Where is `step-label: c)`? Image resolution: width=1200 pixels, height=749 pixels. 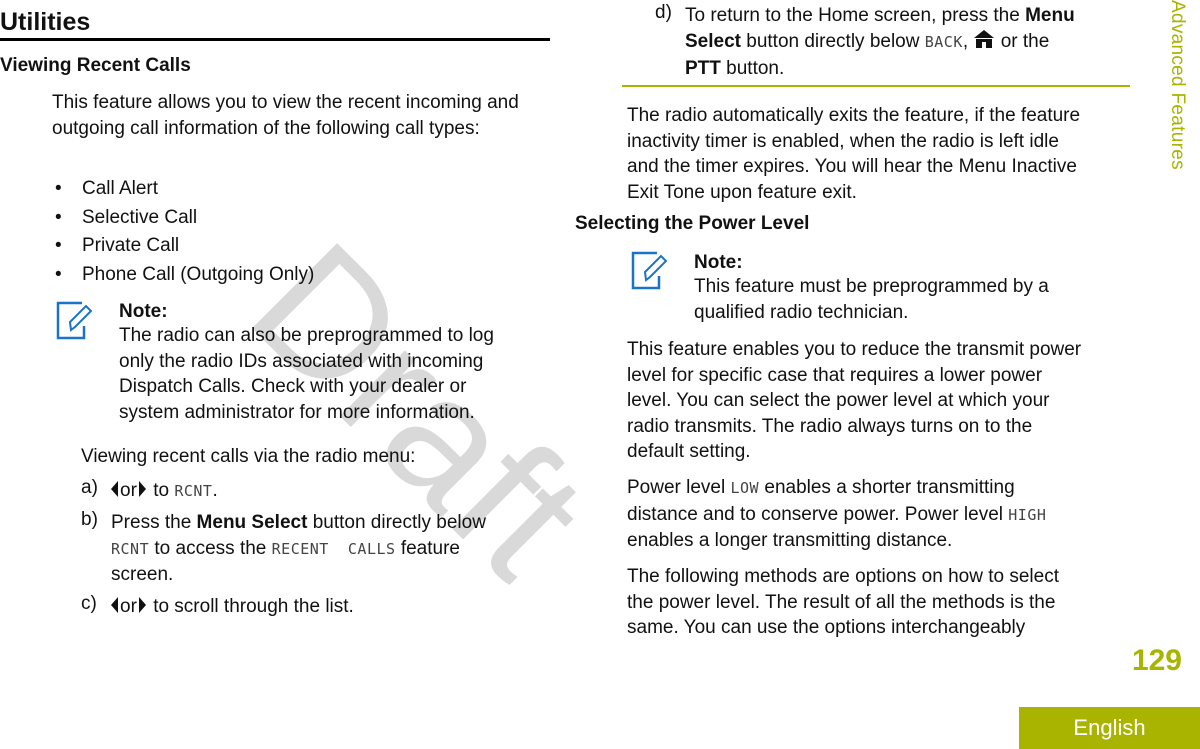 step-label: c) is located at coordinates (89, 603).